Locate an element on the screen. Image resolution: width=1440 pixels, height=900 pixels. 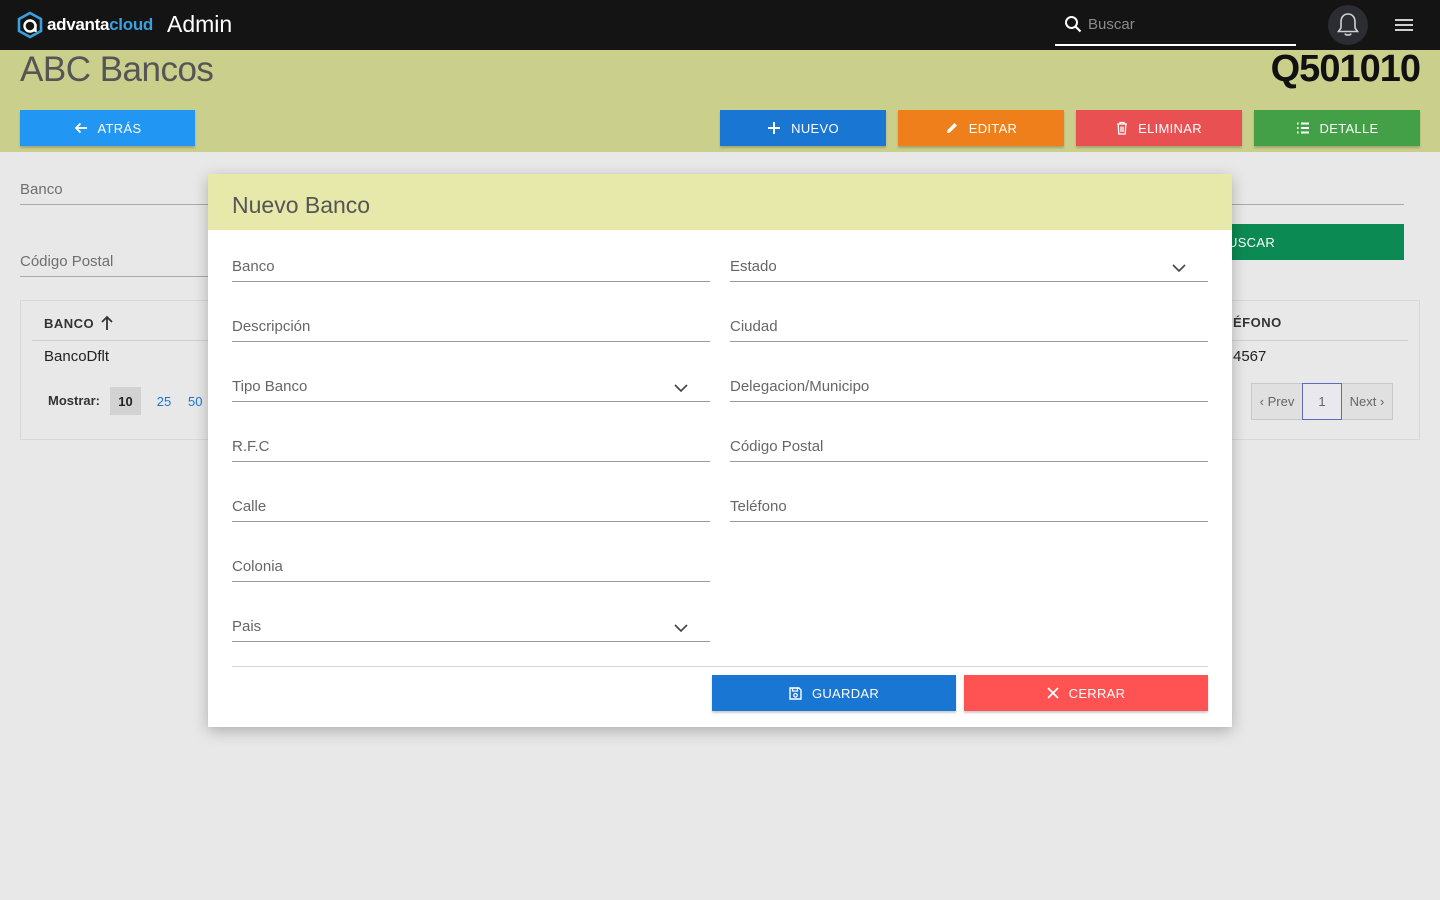
search-box is located at coordinates (1175, 25).